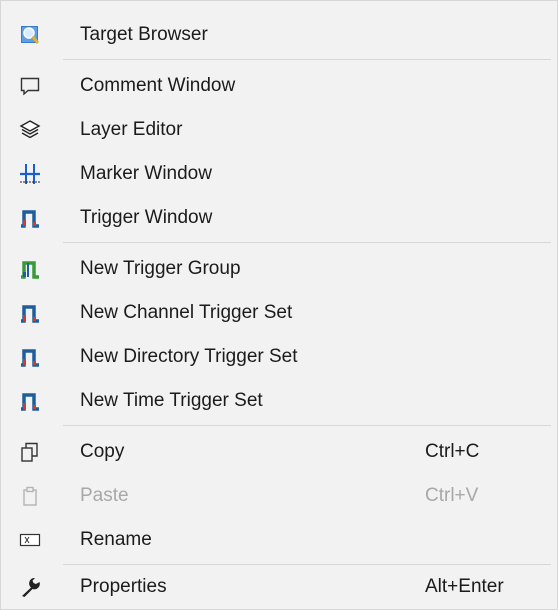 The width and height of the screenshot is (558, 610). Describe the element at coordinates (171, 400) in the screenshot. I see `menu-item-label: New Time Trigger Set` at that location.